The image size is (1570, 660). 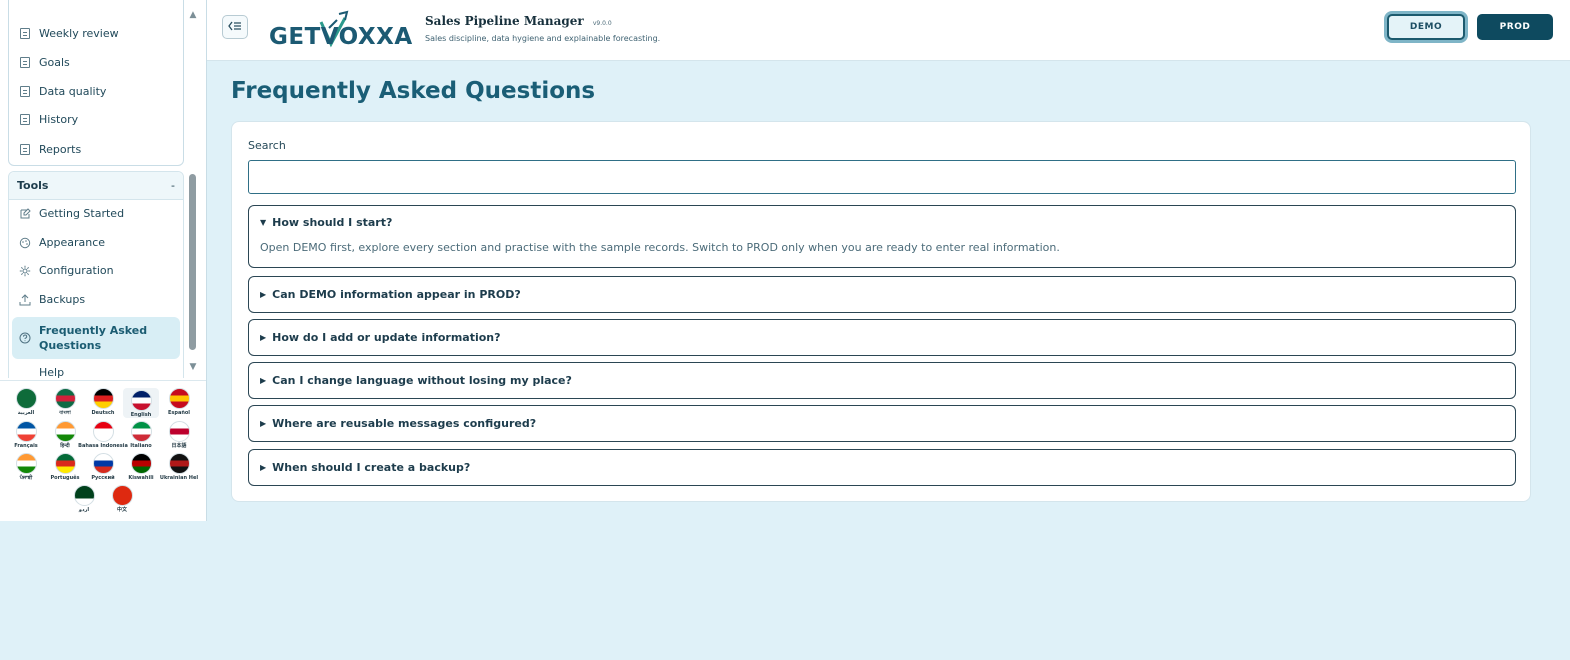 What do you see at coordinates (141, 403) in the screenshot?
I see `language-option: English` at bounding box center [141, 403].